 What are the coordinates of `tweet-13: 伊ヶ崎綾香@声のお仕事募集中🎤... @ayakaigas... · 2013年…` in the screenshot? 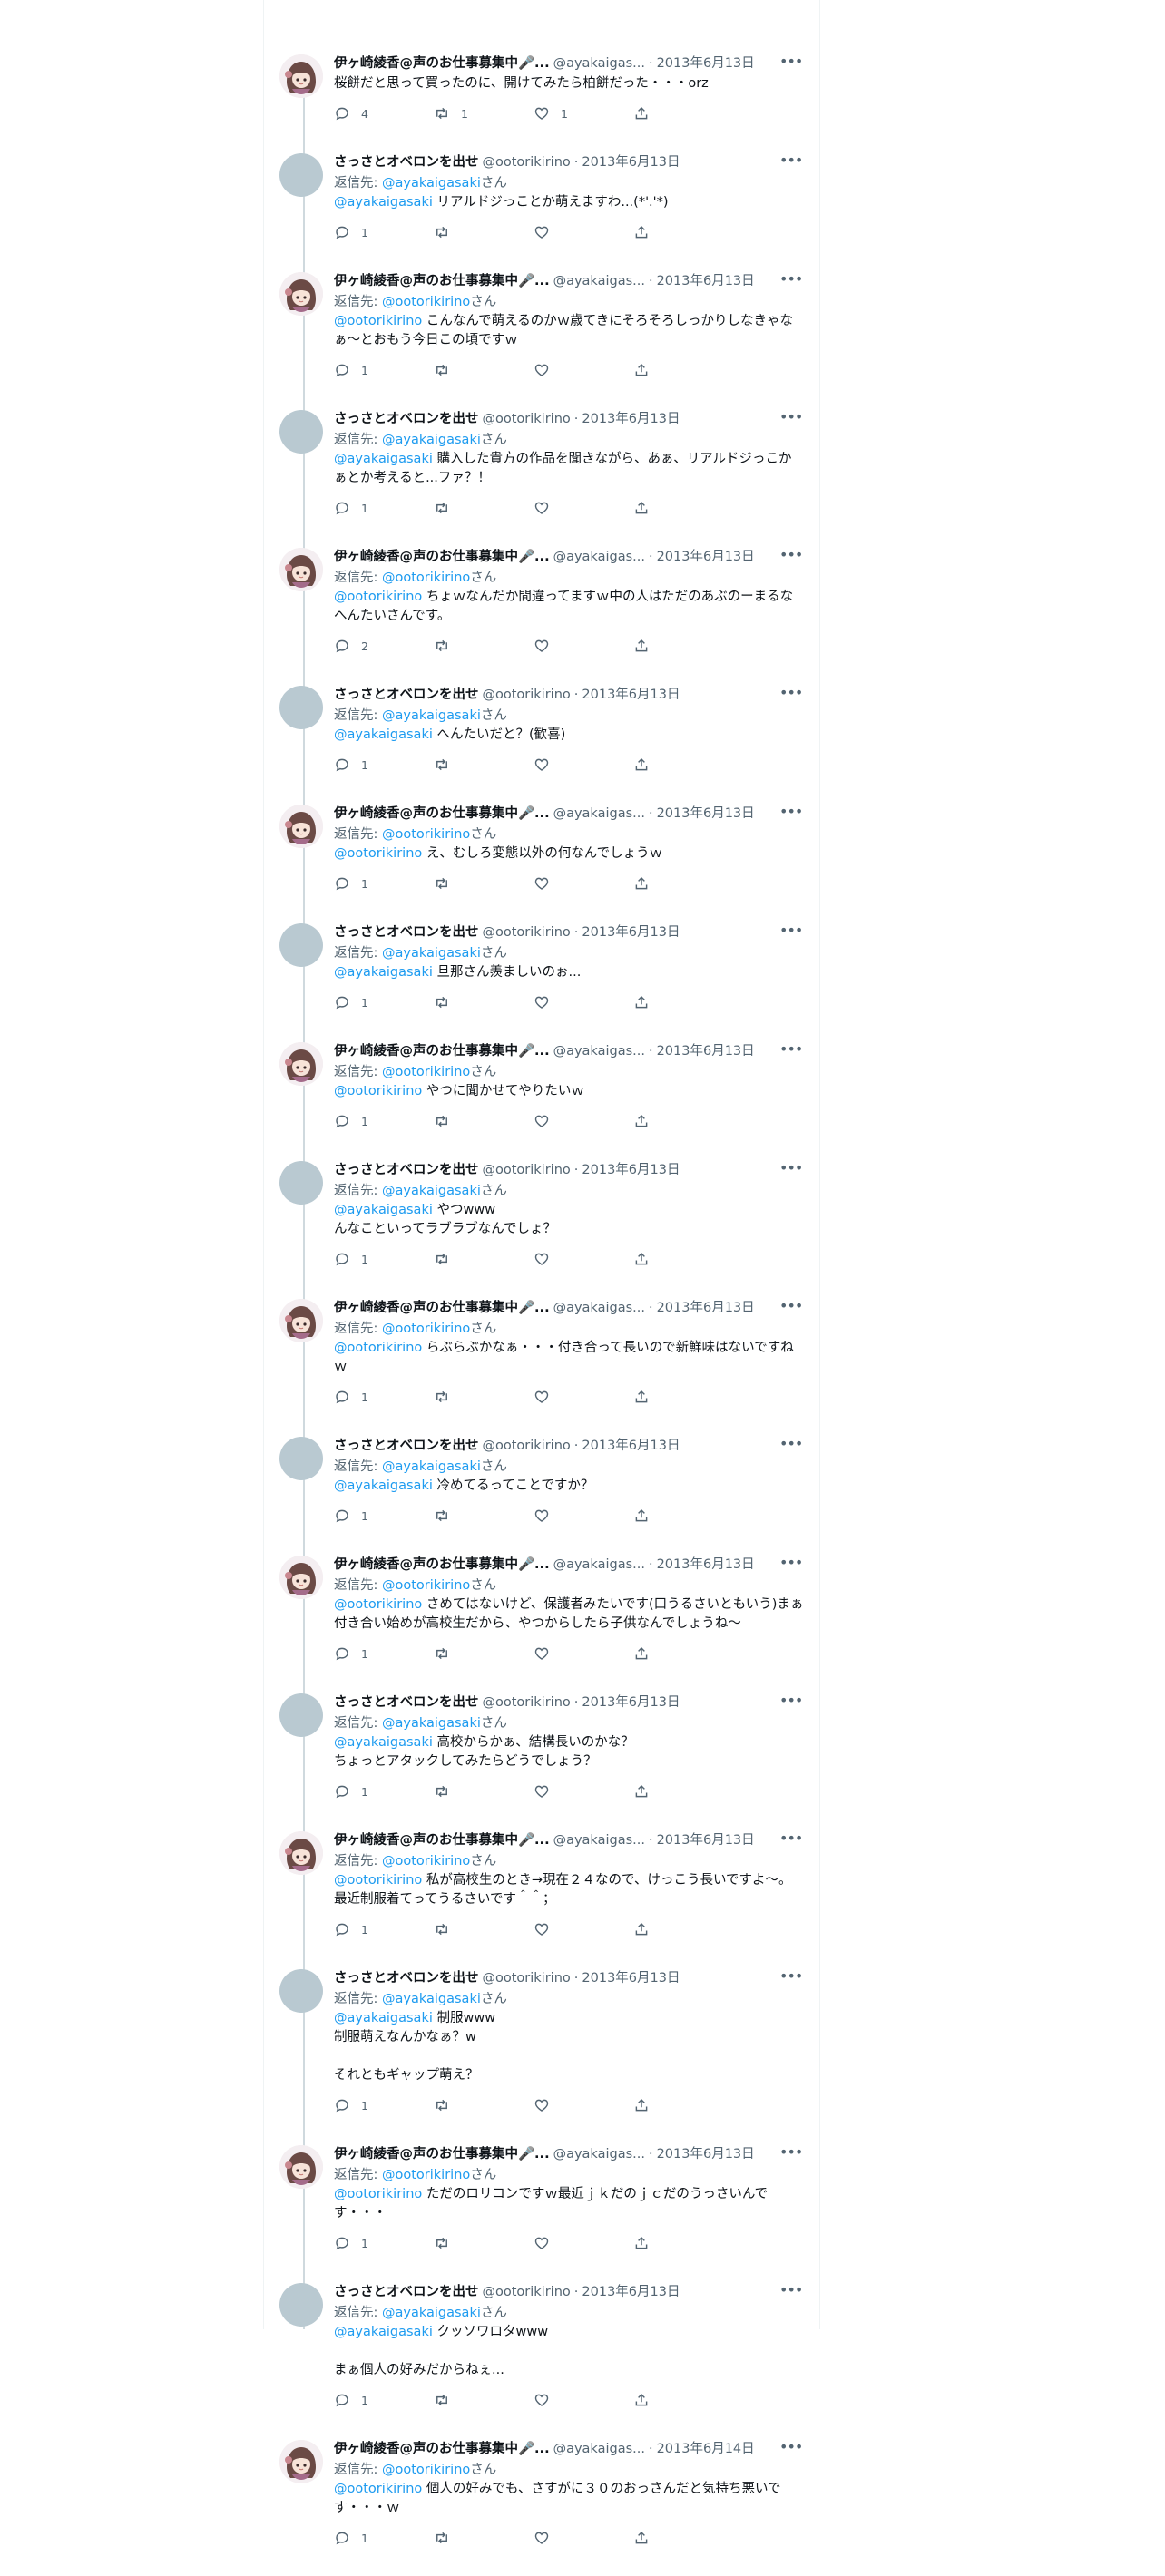 It's located at (541, 1610).